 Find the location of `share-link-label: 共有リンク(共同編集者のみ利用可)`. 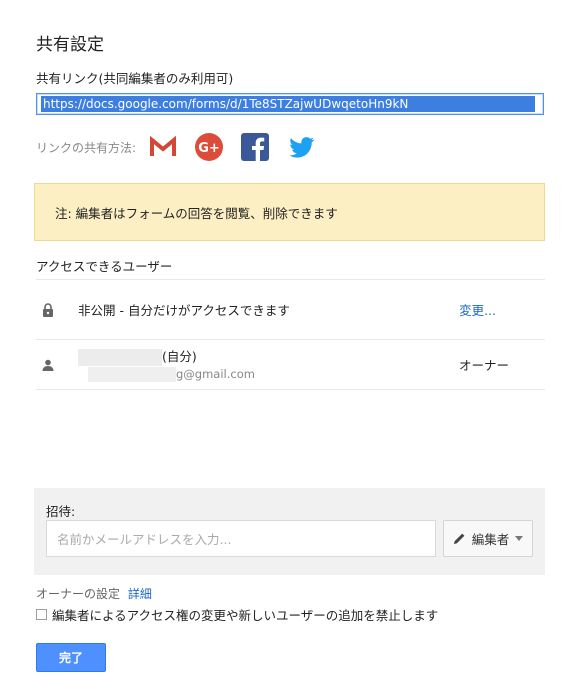

share-link-label: 共有リンク(共同編集者のみ利用可) is located at coordinates (135, 78).